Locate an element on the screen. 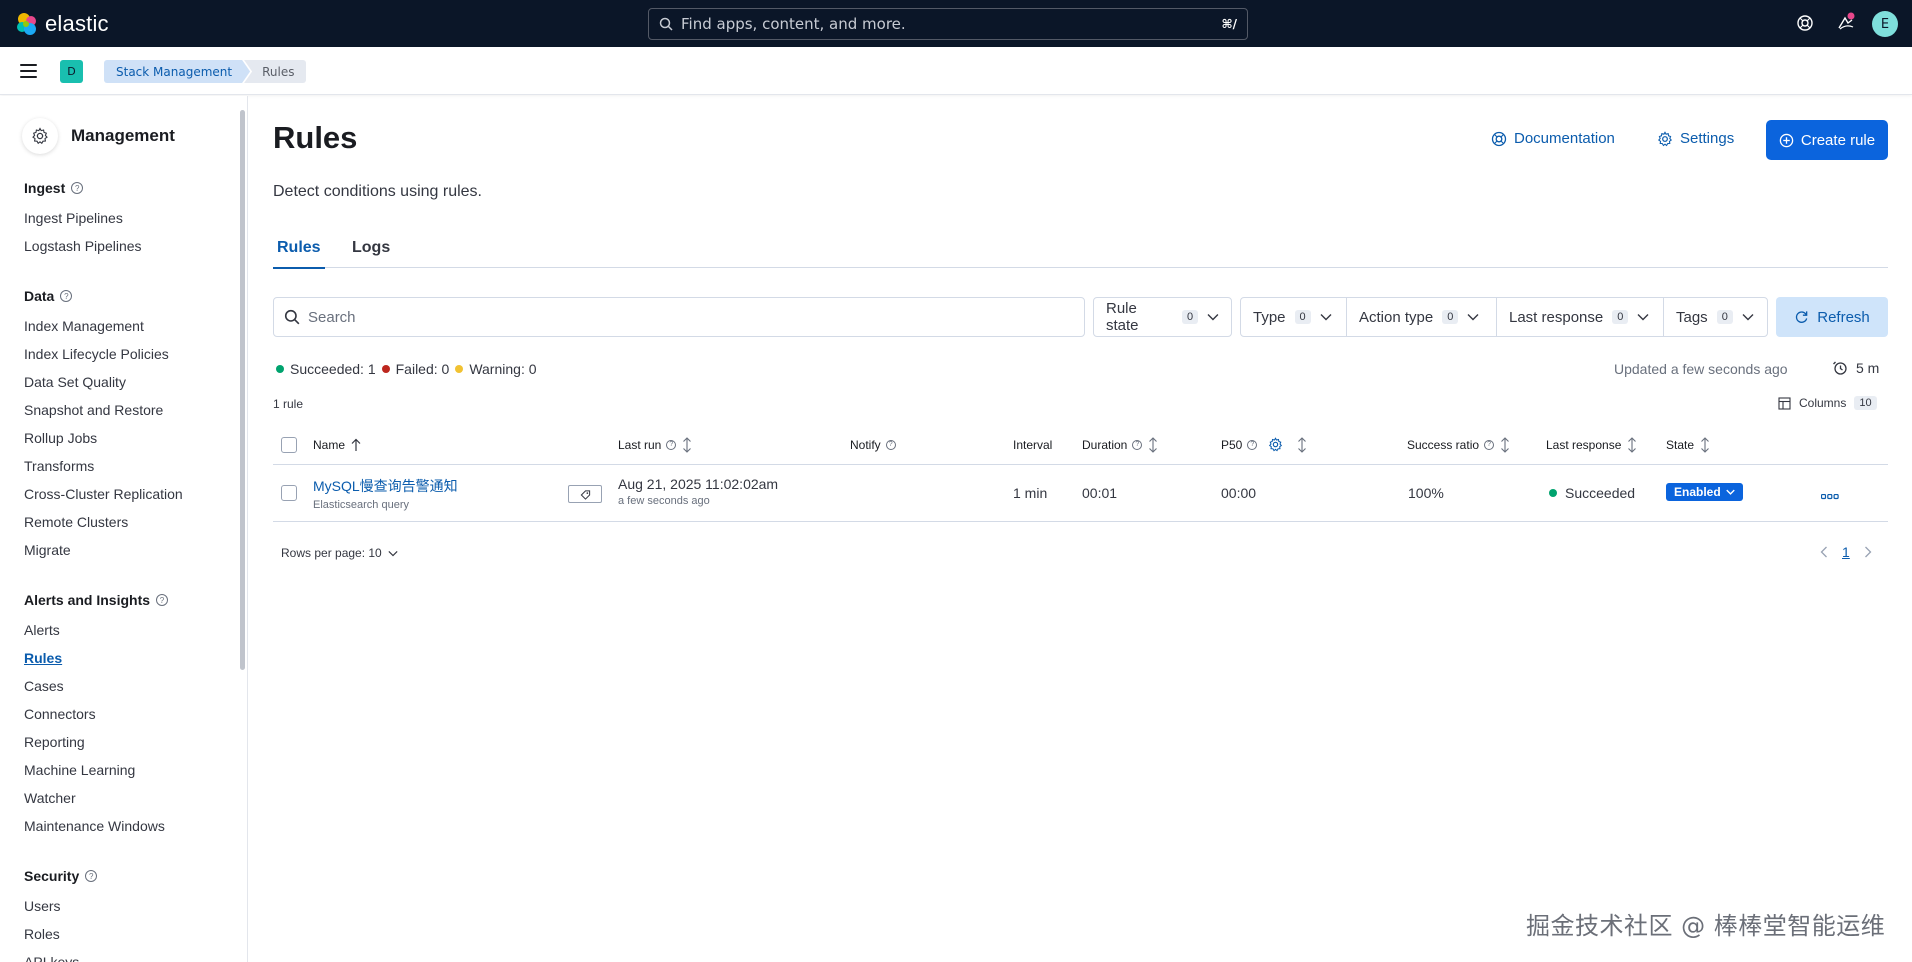 This screenshot has width=1912, height=962. sidebar-item-connectors: Connectors is located at coordinates (60, 714).